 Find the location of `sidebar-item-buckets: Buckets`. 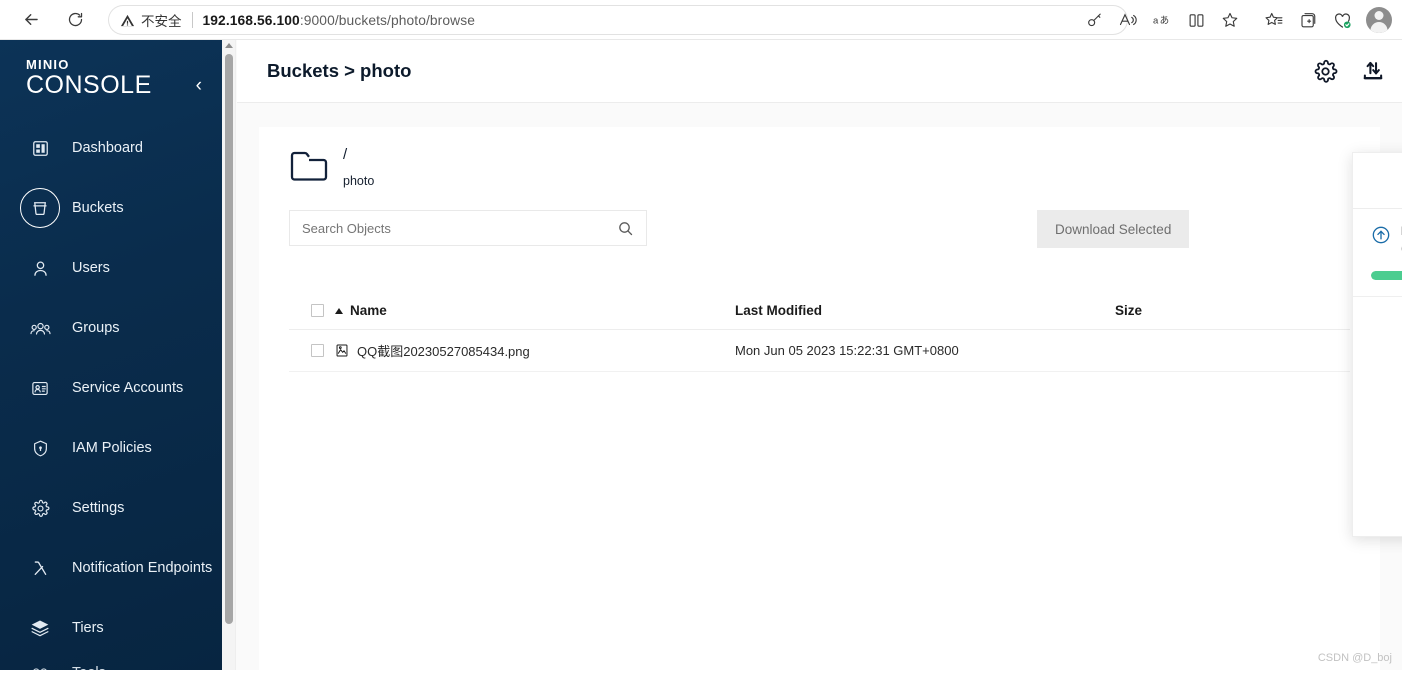

sidebar-item-buckets: Buckets is located at coordinates (111, 208).